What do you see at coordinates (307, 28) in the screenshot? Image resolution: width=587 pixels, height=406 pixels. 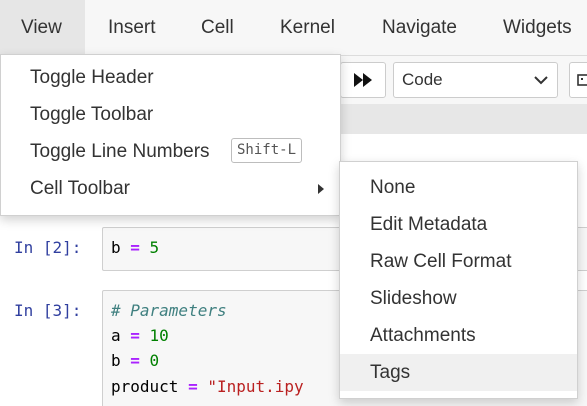 I see `menu-kernel: Kernel` at bounding box center [307, 28].